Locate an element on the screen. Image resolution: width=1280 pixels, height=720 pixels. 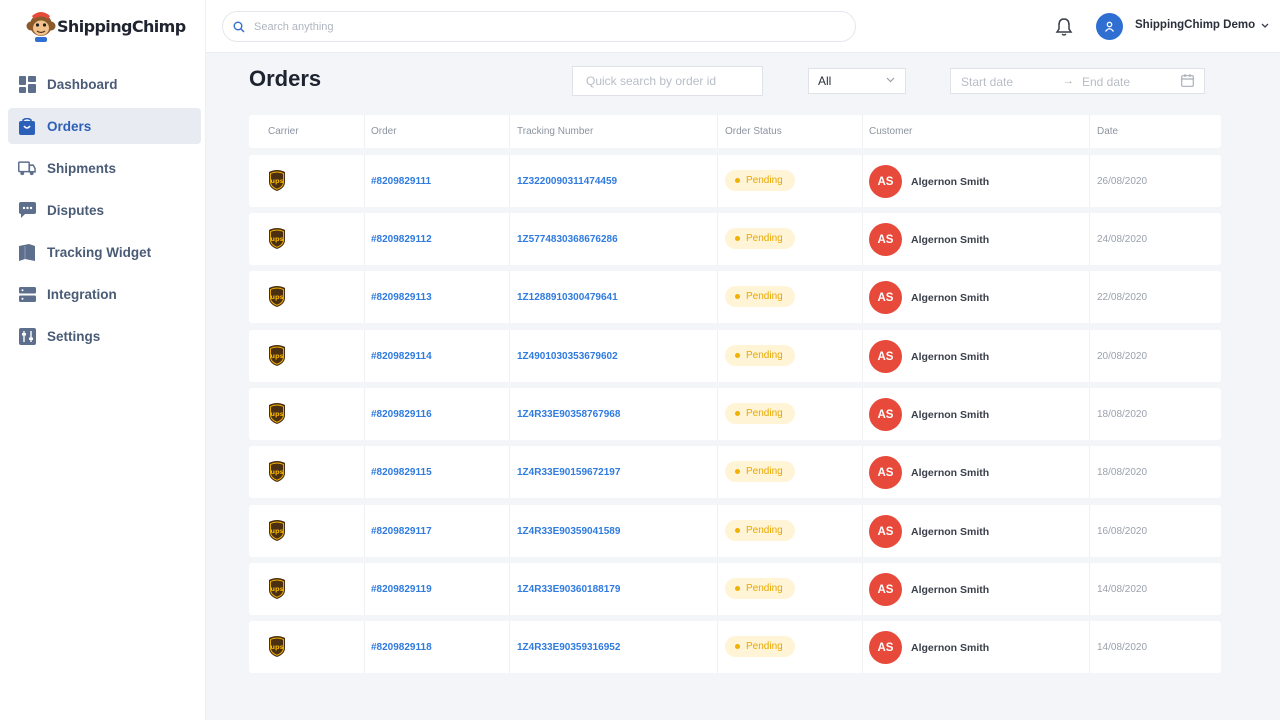
arrow-right-icon: → is located at coordinates (1068, 81).